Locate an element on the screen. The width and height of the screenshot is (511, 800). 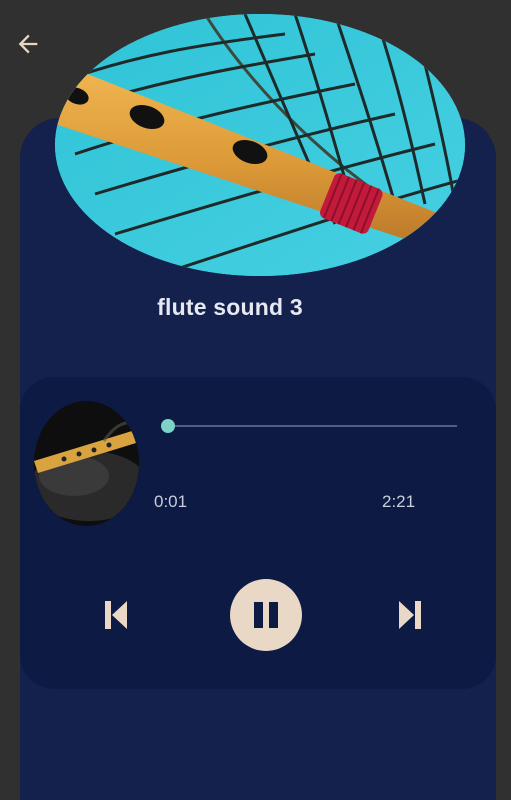
skip-previous-icon is located at coordinates (116, 615).